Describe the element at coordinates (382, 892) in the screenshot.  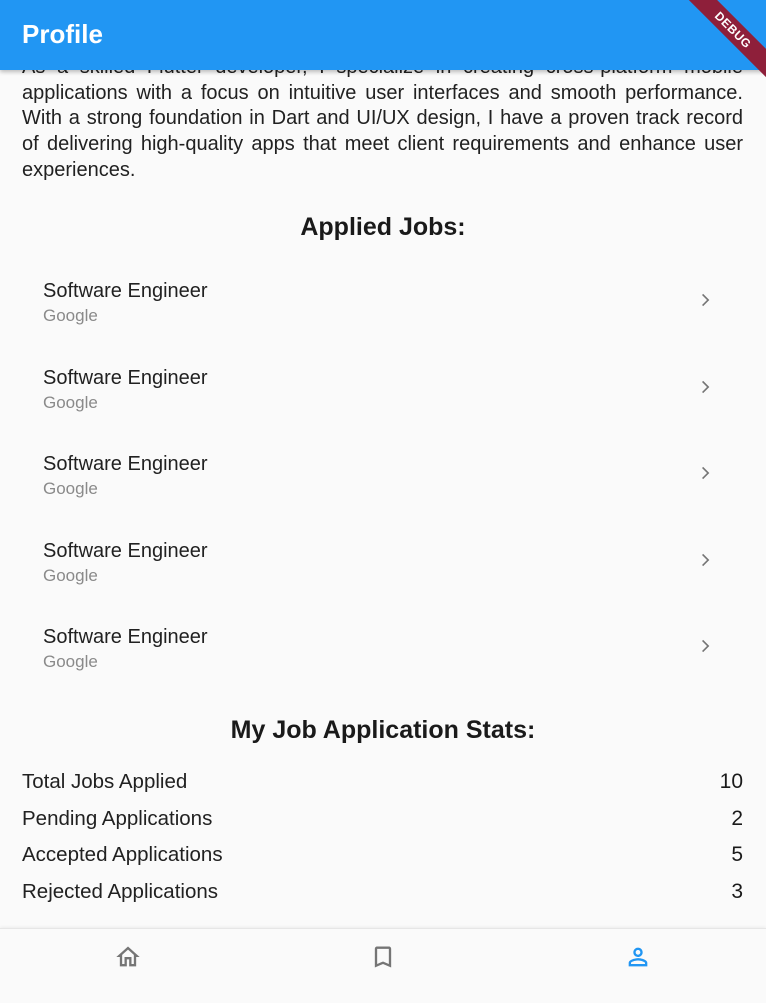
I see `stat-row: Rejected Applications 3` at that location.